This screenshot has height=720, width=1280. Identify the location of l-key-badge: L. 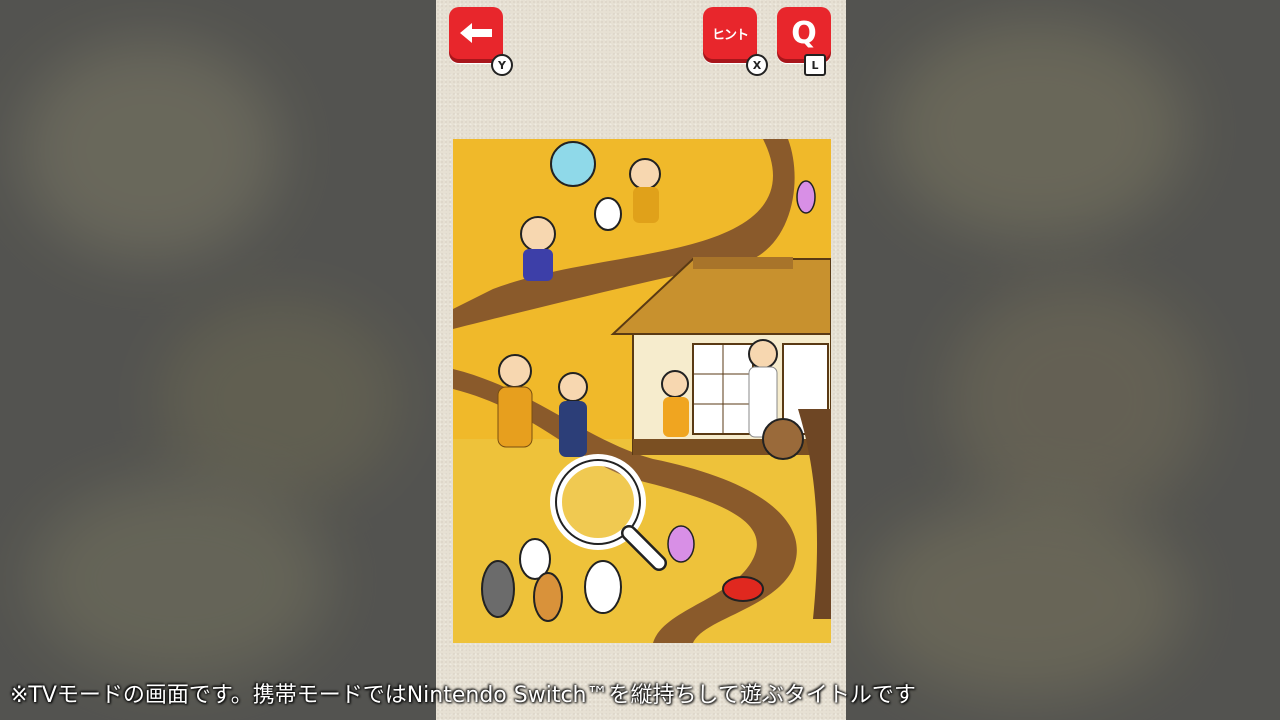
(815, 65).